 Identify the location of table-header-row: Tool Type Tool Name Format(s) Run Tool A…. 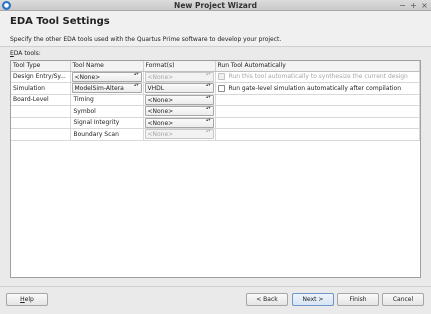
(215, 66).